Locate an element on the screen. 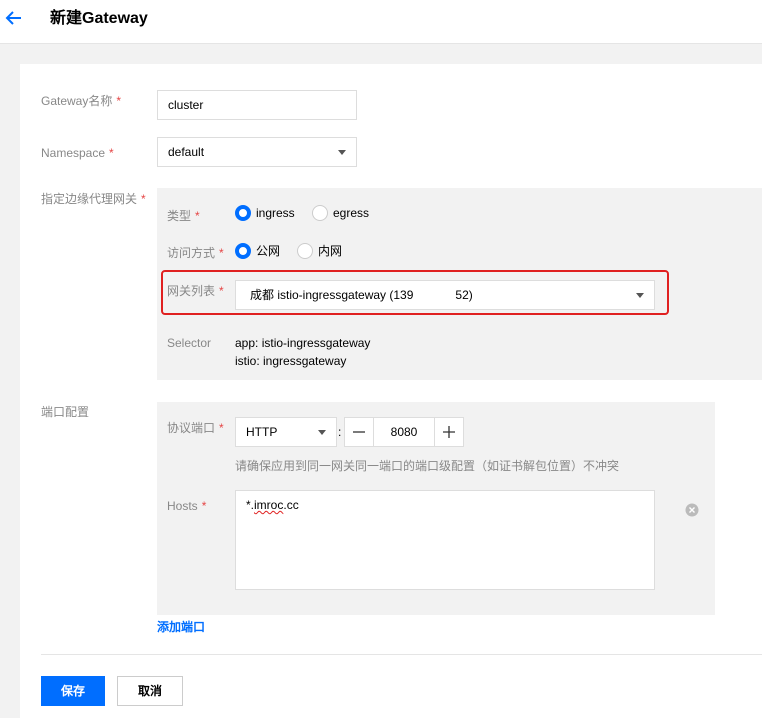 The width and height of the screenshot is (762, 718). hosts-label: Hosts * is located at coordinates (187, 506).